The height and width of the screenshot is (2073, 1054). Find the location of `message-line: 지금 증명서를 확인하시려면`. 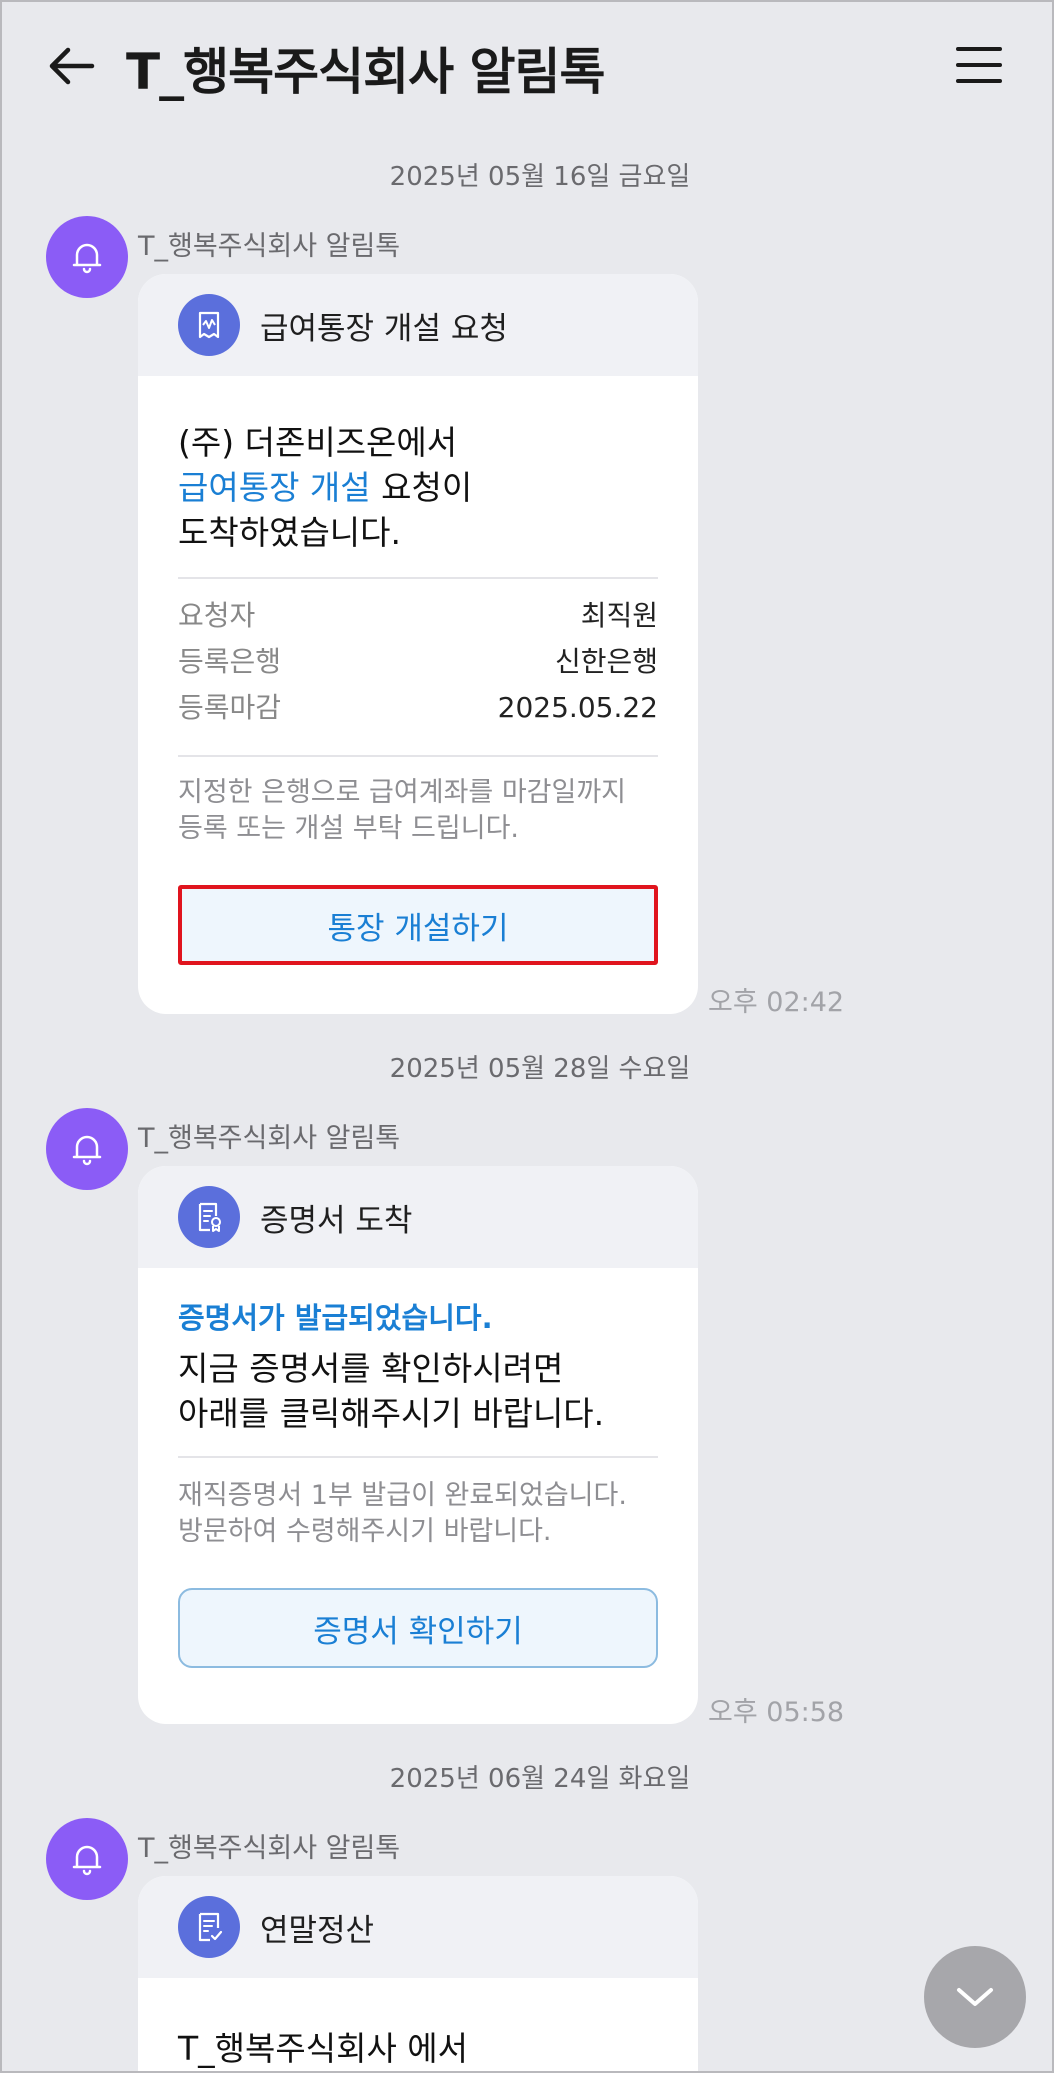

message-line: 지금 증명서를 확인하시려면 is located at coordinates (371, 1368).